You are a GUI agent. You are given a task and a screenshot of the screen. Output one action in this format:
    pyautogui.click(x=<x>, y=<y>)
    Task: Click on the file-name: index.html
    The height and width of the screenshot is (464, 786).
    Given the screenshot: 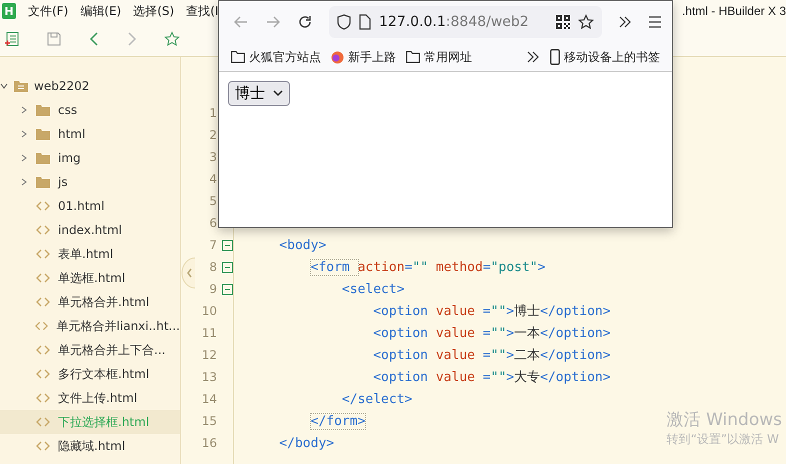 What is the action you would take?
    pyautogui.click(x=90, y=230)
    